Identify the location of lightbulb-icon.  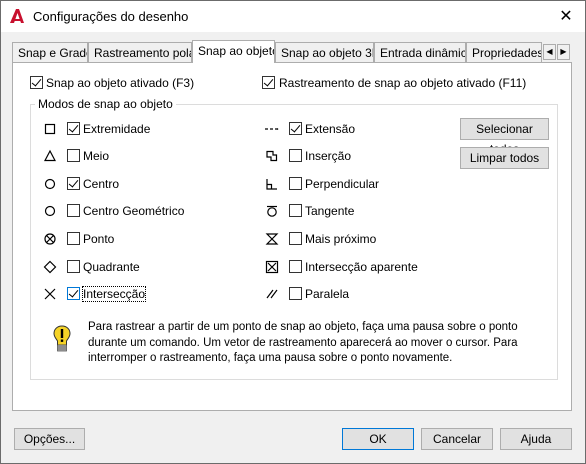
(62, 338).